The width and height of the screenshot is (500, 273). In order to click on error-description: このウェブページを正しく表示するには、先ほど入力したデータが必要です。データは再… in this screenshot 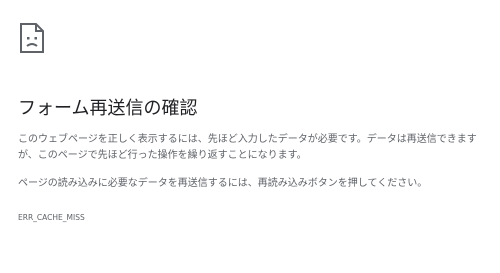, I will do `click(247, 147)`.